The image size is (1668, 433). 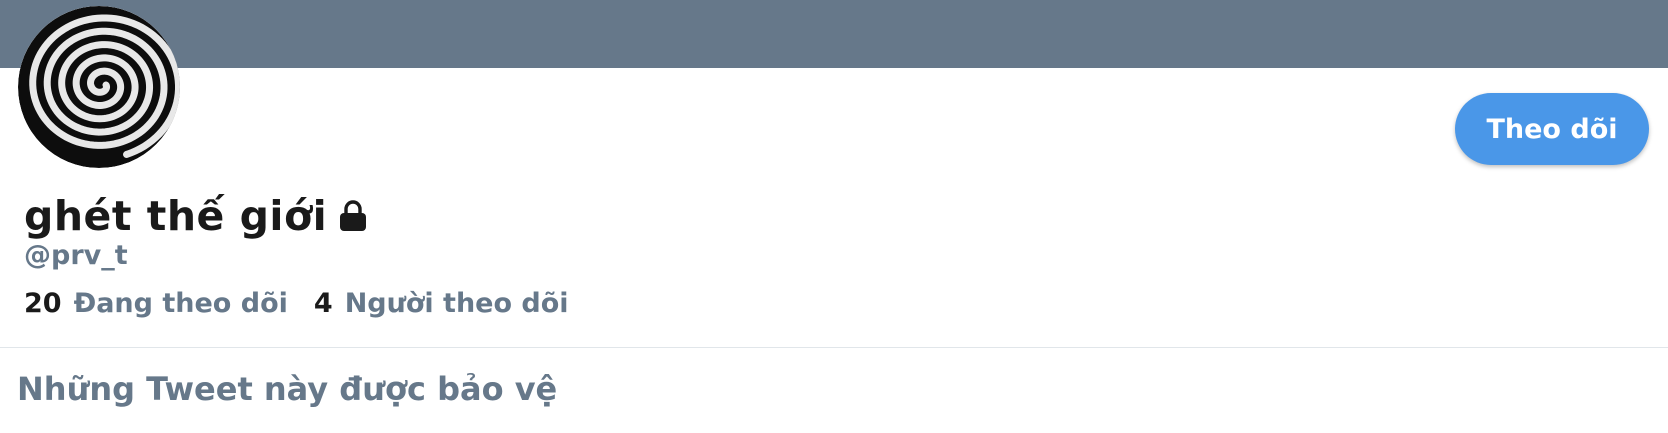 I want to click on protected-tweets-title: Những Tweet này được bảo vệ, so click(x=287, y=389).